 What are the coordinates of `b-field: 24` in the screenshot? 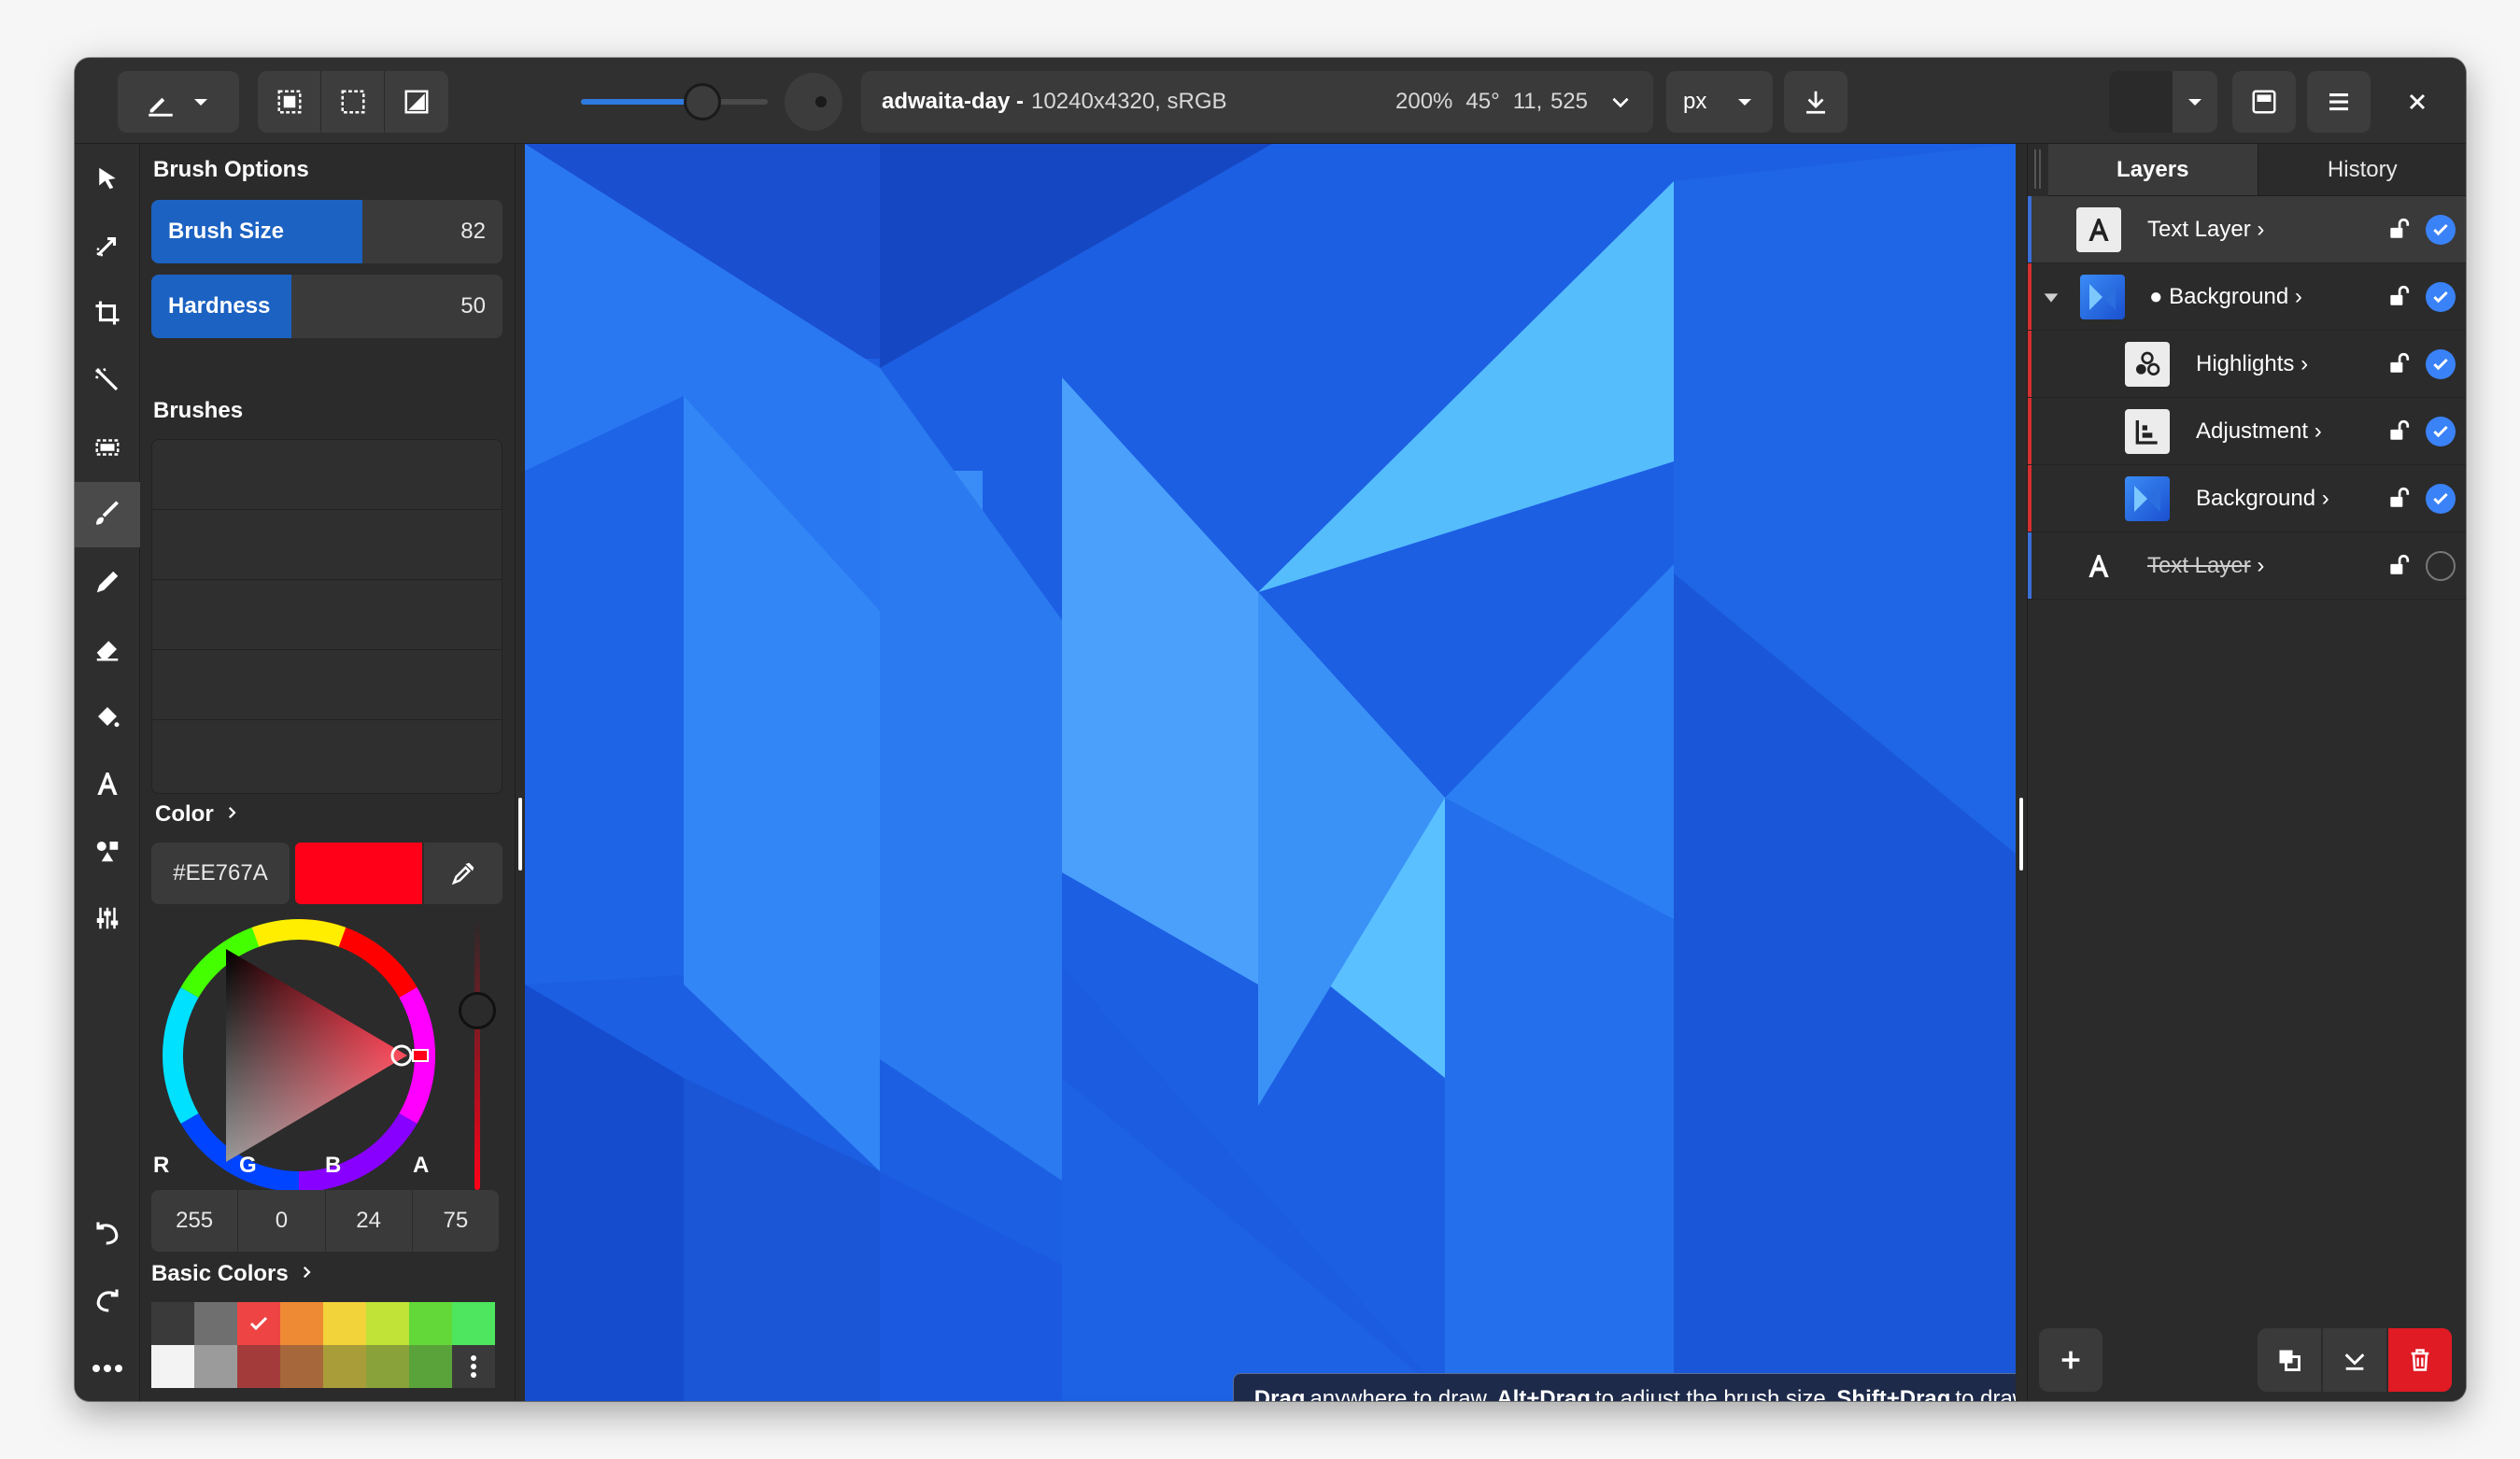 It's located at (369, 1221).